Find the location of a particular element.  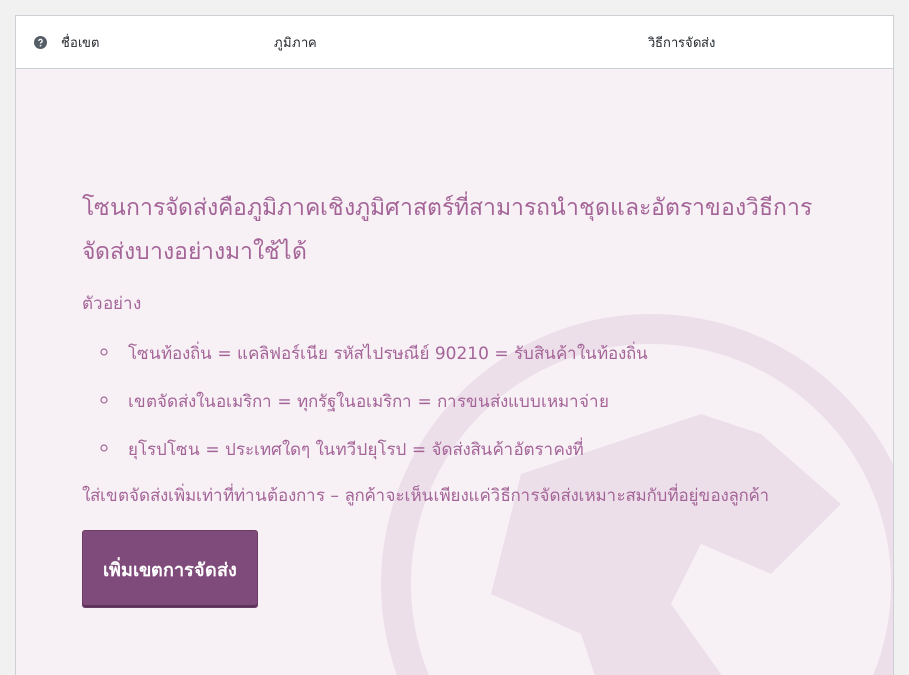

column-header: ชื่อเขต is located at coordinates (80, 42).